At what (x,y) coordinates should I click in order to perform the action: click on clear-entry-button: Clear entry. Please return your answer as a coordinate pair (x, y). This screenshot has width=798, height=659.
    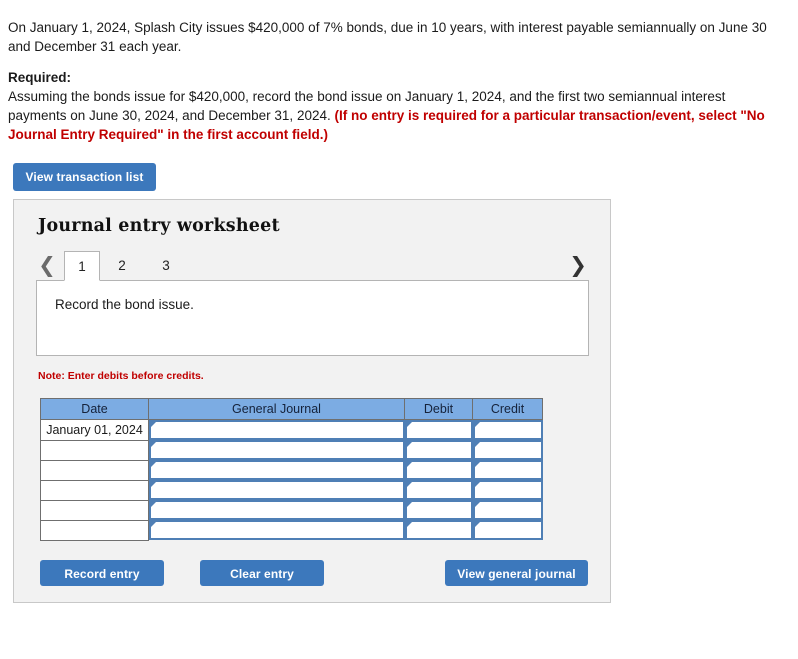
    Looking at the image, I should click on (262, 573).